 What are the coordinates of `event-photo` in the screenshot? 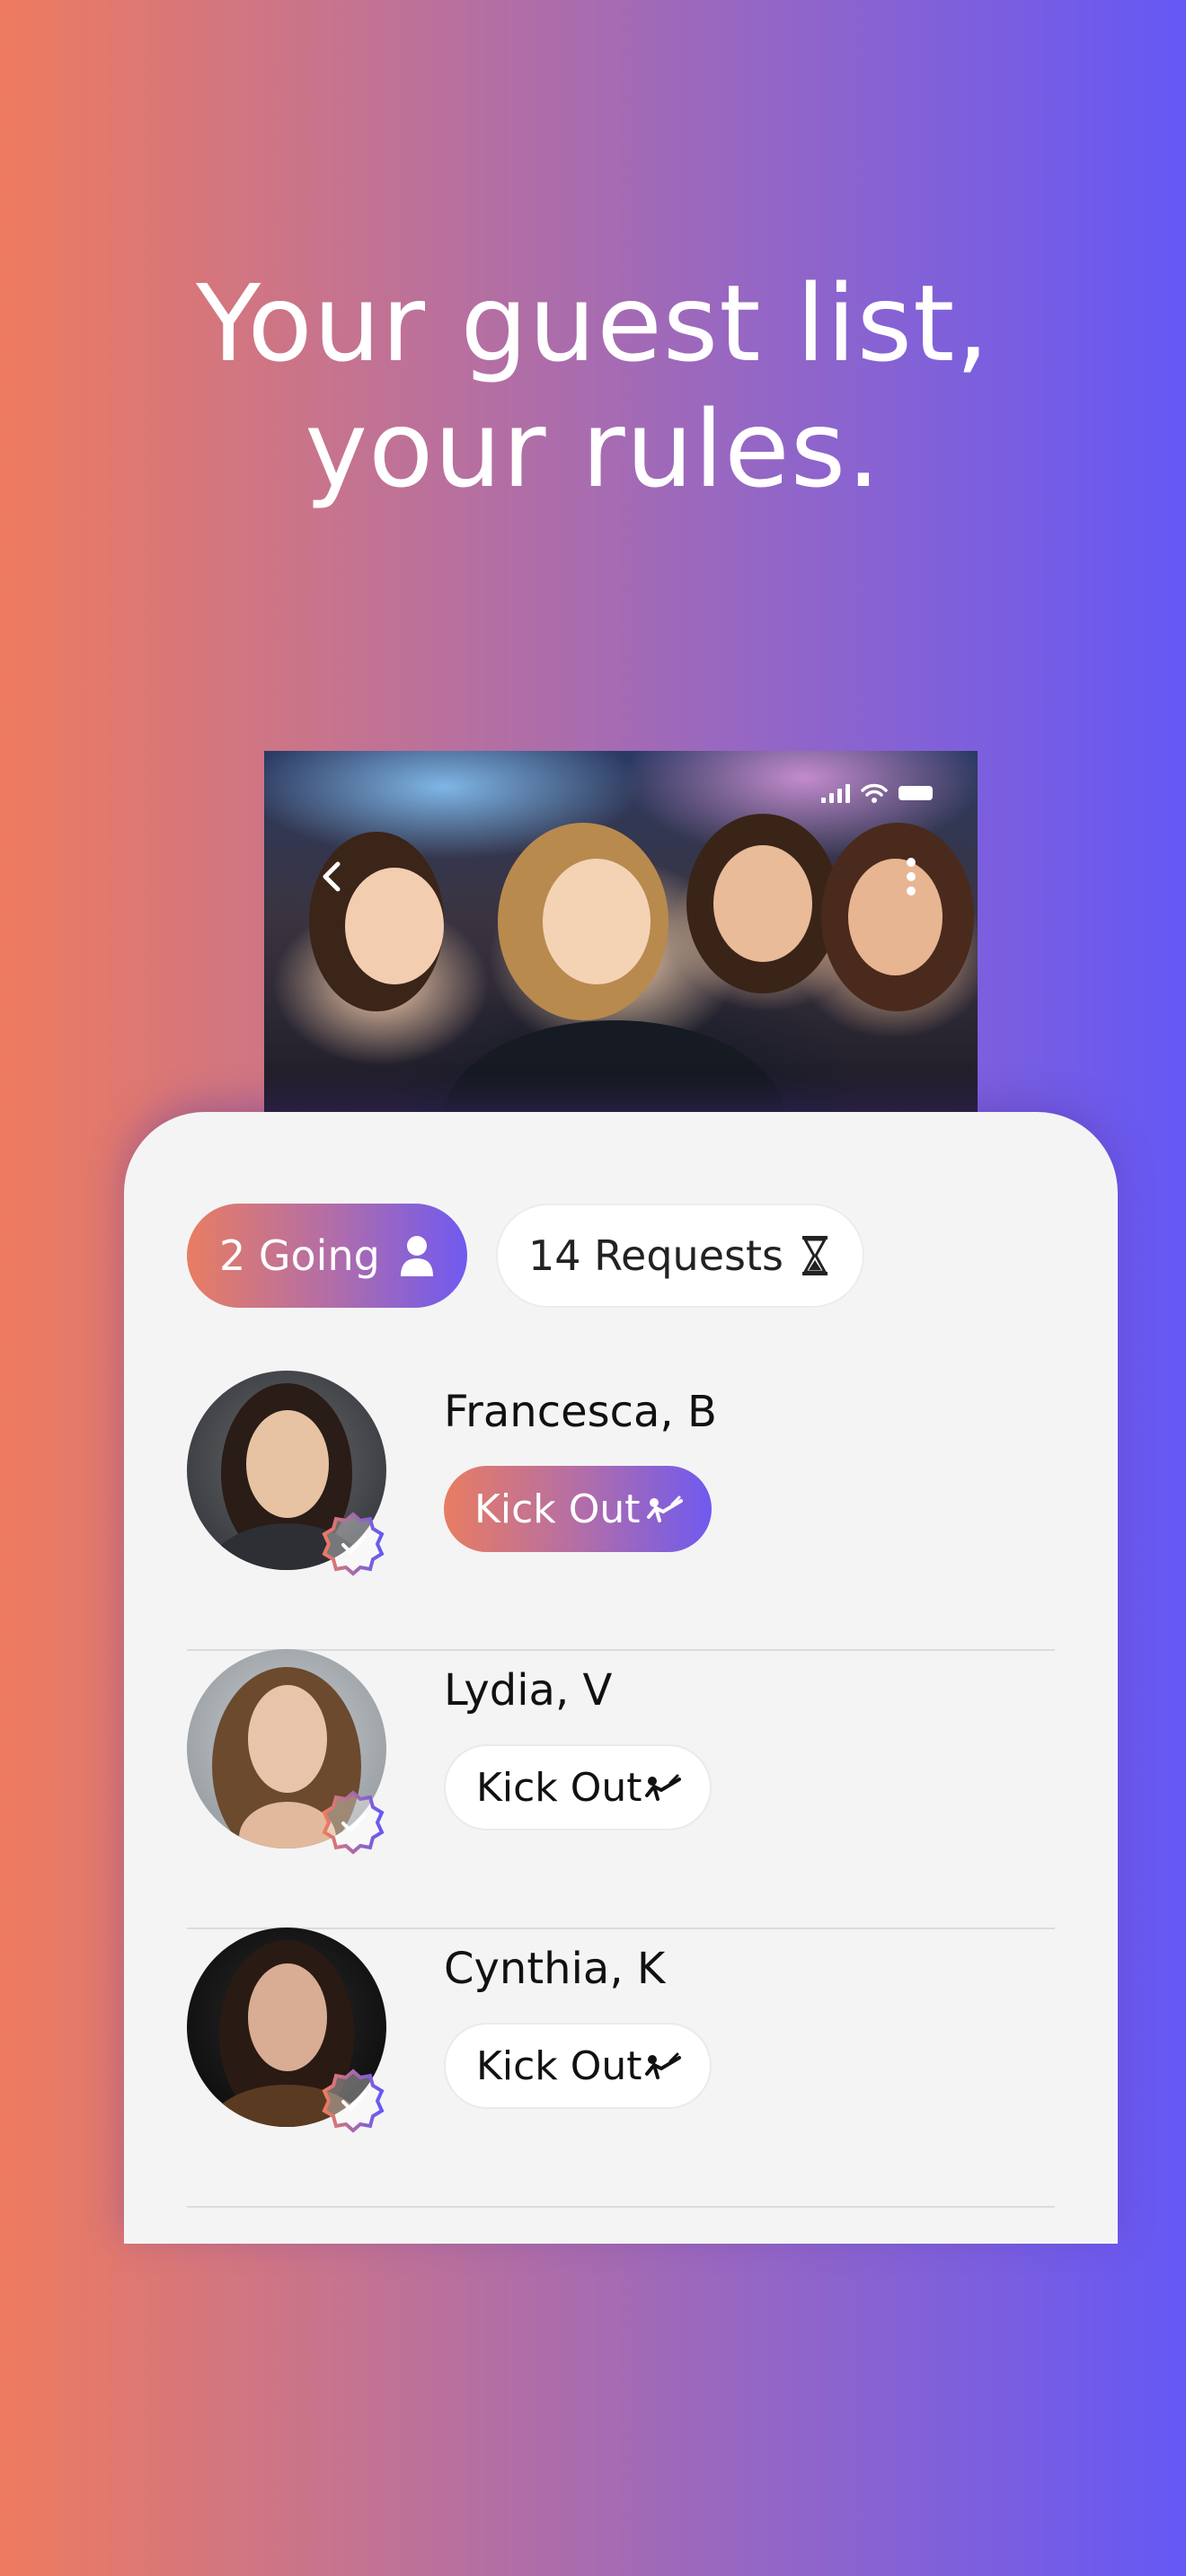 It's located at (621, 935).